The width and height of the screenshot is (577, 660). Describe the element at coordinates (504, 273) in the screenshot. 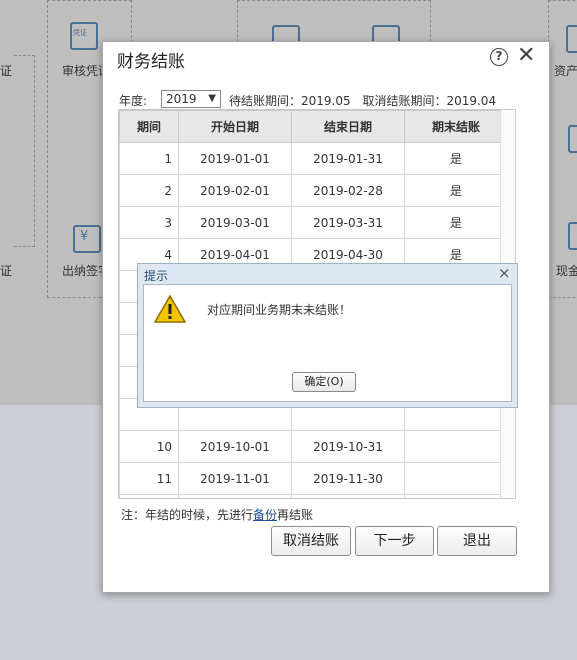

I see `prompt-close-icon: ×` at that location.